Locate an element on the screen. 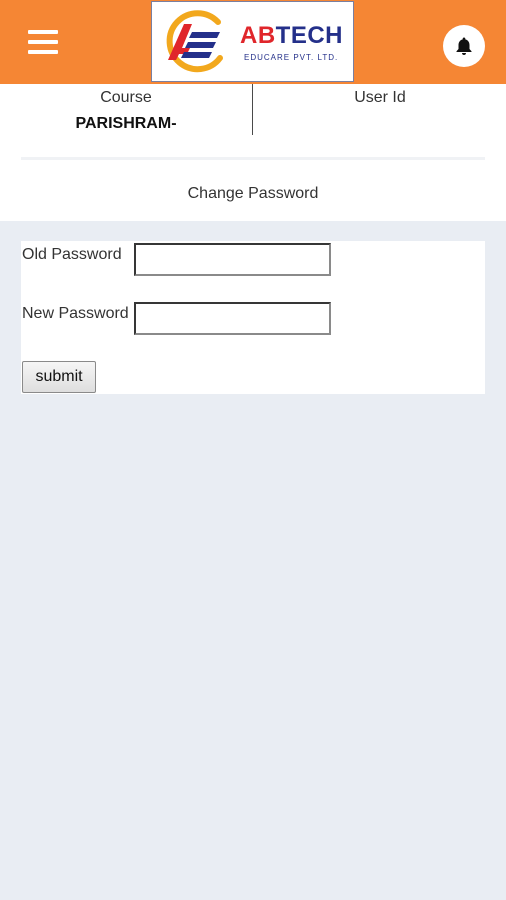 This screenshot has height=900, width=506. logo-emblem-icon is located at coordinates (194, 41).